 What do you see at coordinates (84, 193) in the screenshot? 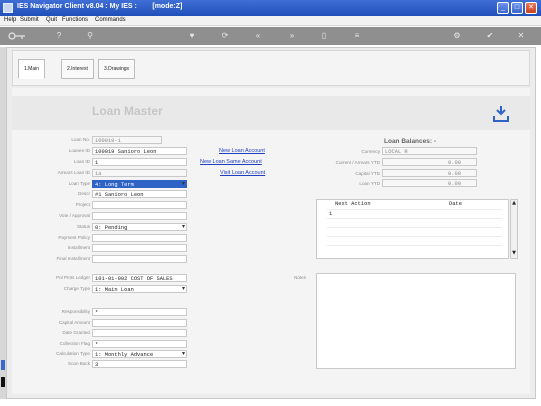
I see `label-descr: Descr` at bounding box center [84, 193].